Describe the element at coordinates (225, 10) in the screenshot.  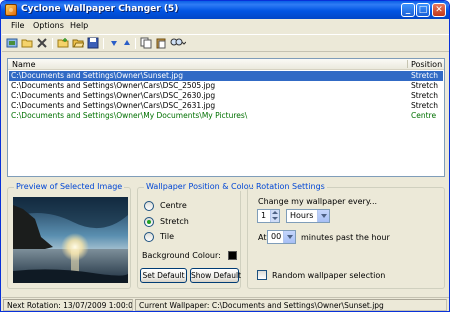
I see `title-bar: Cyclone Wallpaper Changer (5) _ □ ✕` at that location.